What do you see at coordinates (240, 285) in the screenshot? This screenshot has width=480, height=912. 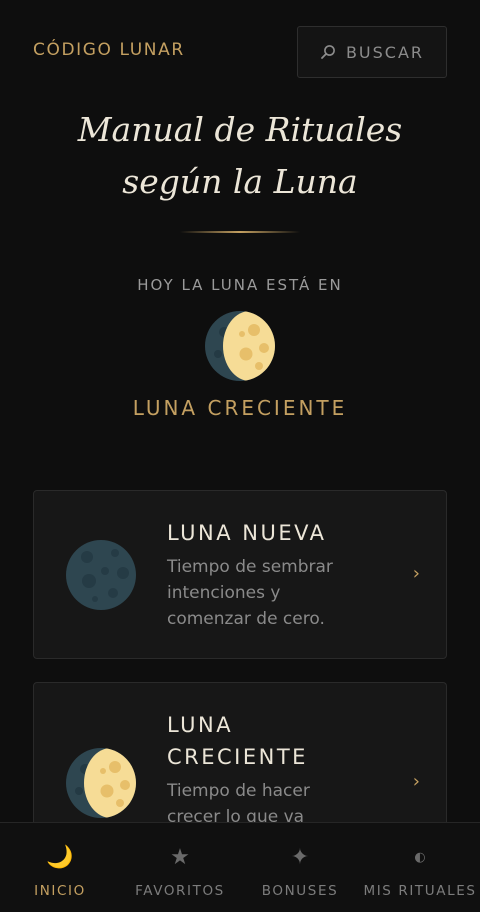 I see `today-label: HOY LA LUNA ESTÁ EN` at bounding box center [240, 285].